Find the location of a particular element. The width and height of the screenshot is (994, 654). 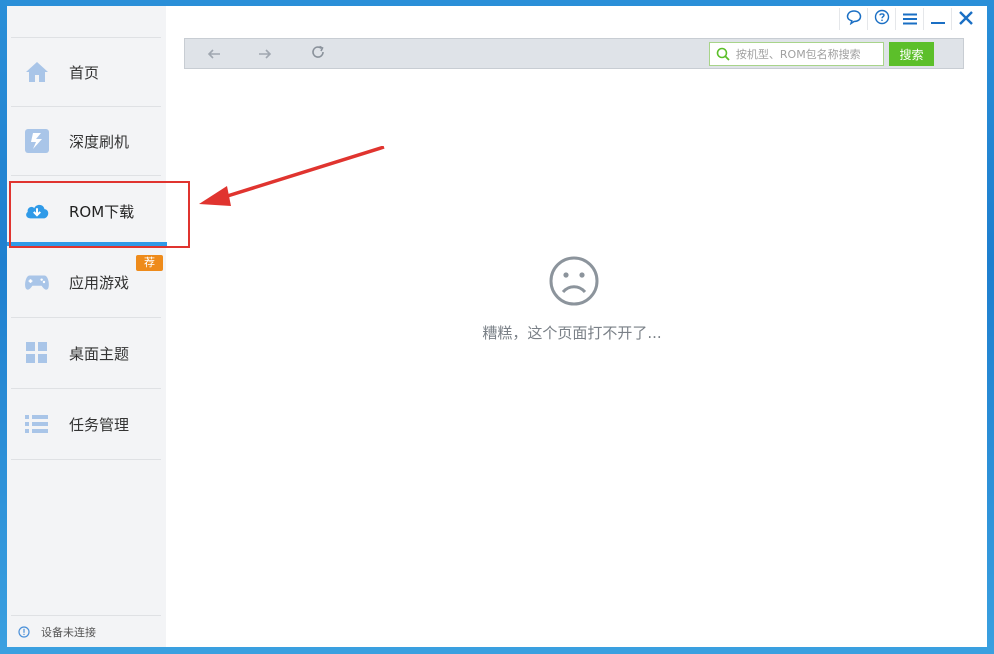

feedback-button is located at coordinates (853, 19).